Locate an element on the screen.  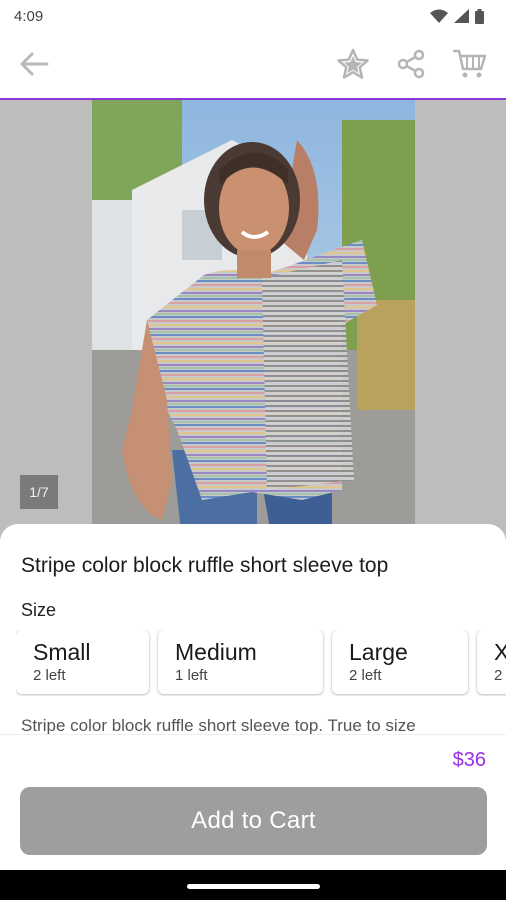
back-button is located at coordinates (34, 64).